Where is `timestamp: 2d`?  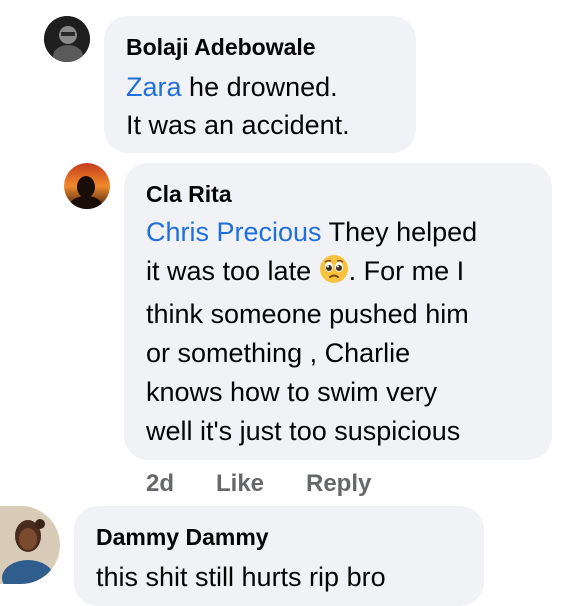
timestamp: 2d is located at coordinates (160, 484).